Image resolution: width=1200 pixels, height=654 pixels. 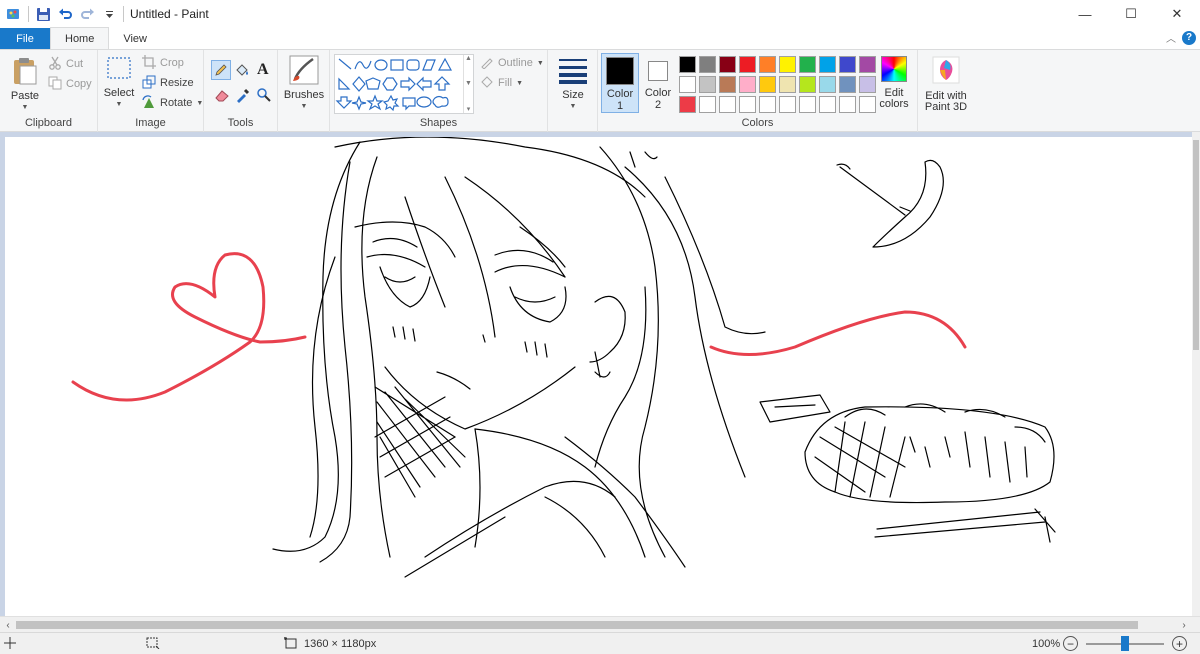 I want to click on customize-qat-icon, so click(x=109, y=14).